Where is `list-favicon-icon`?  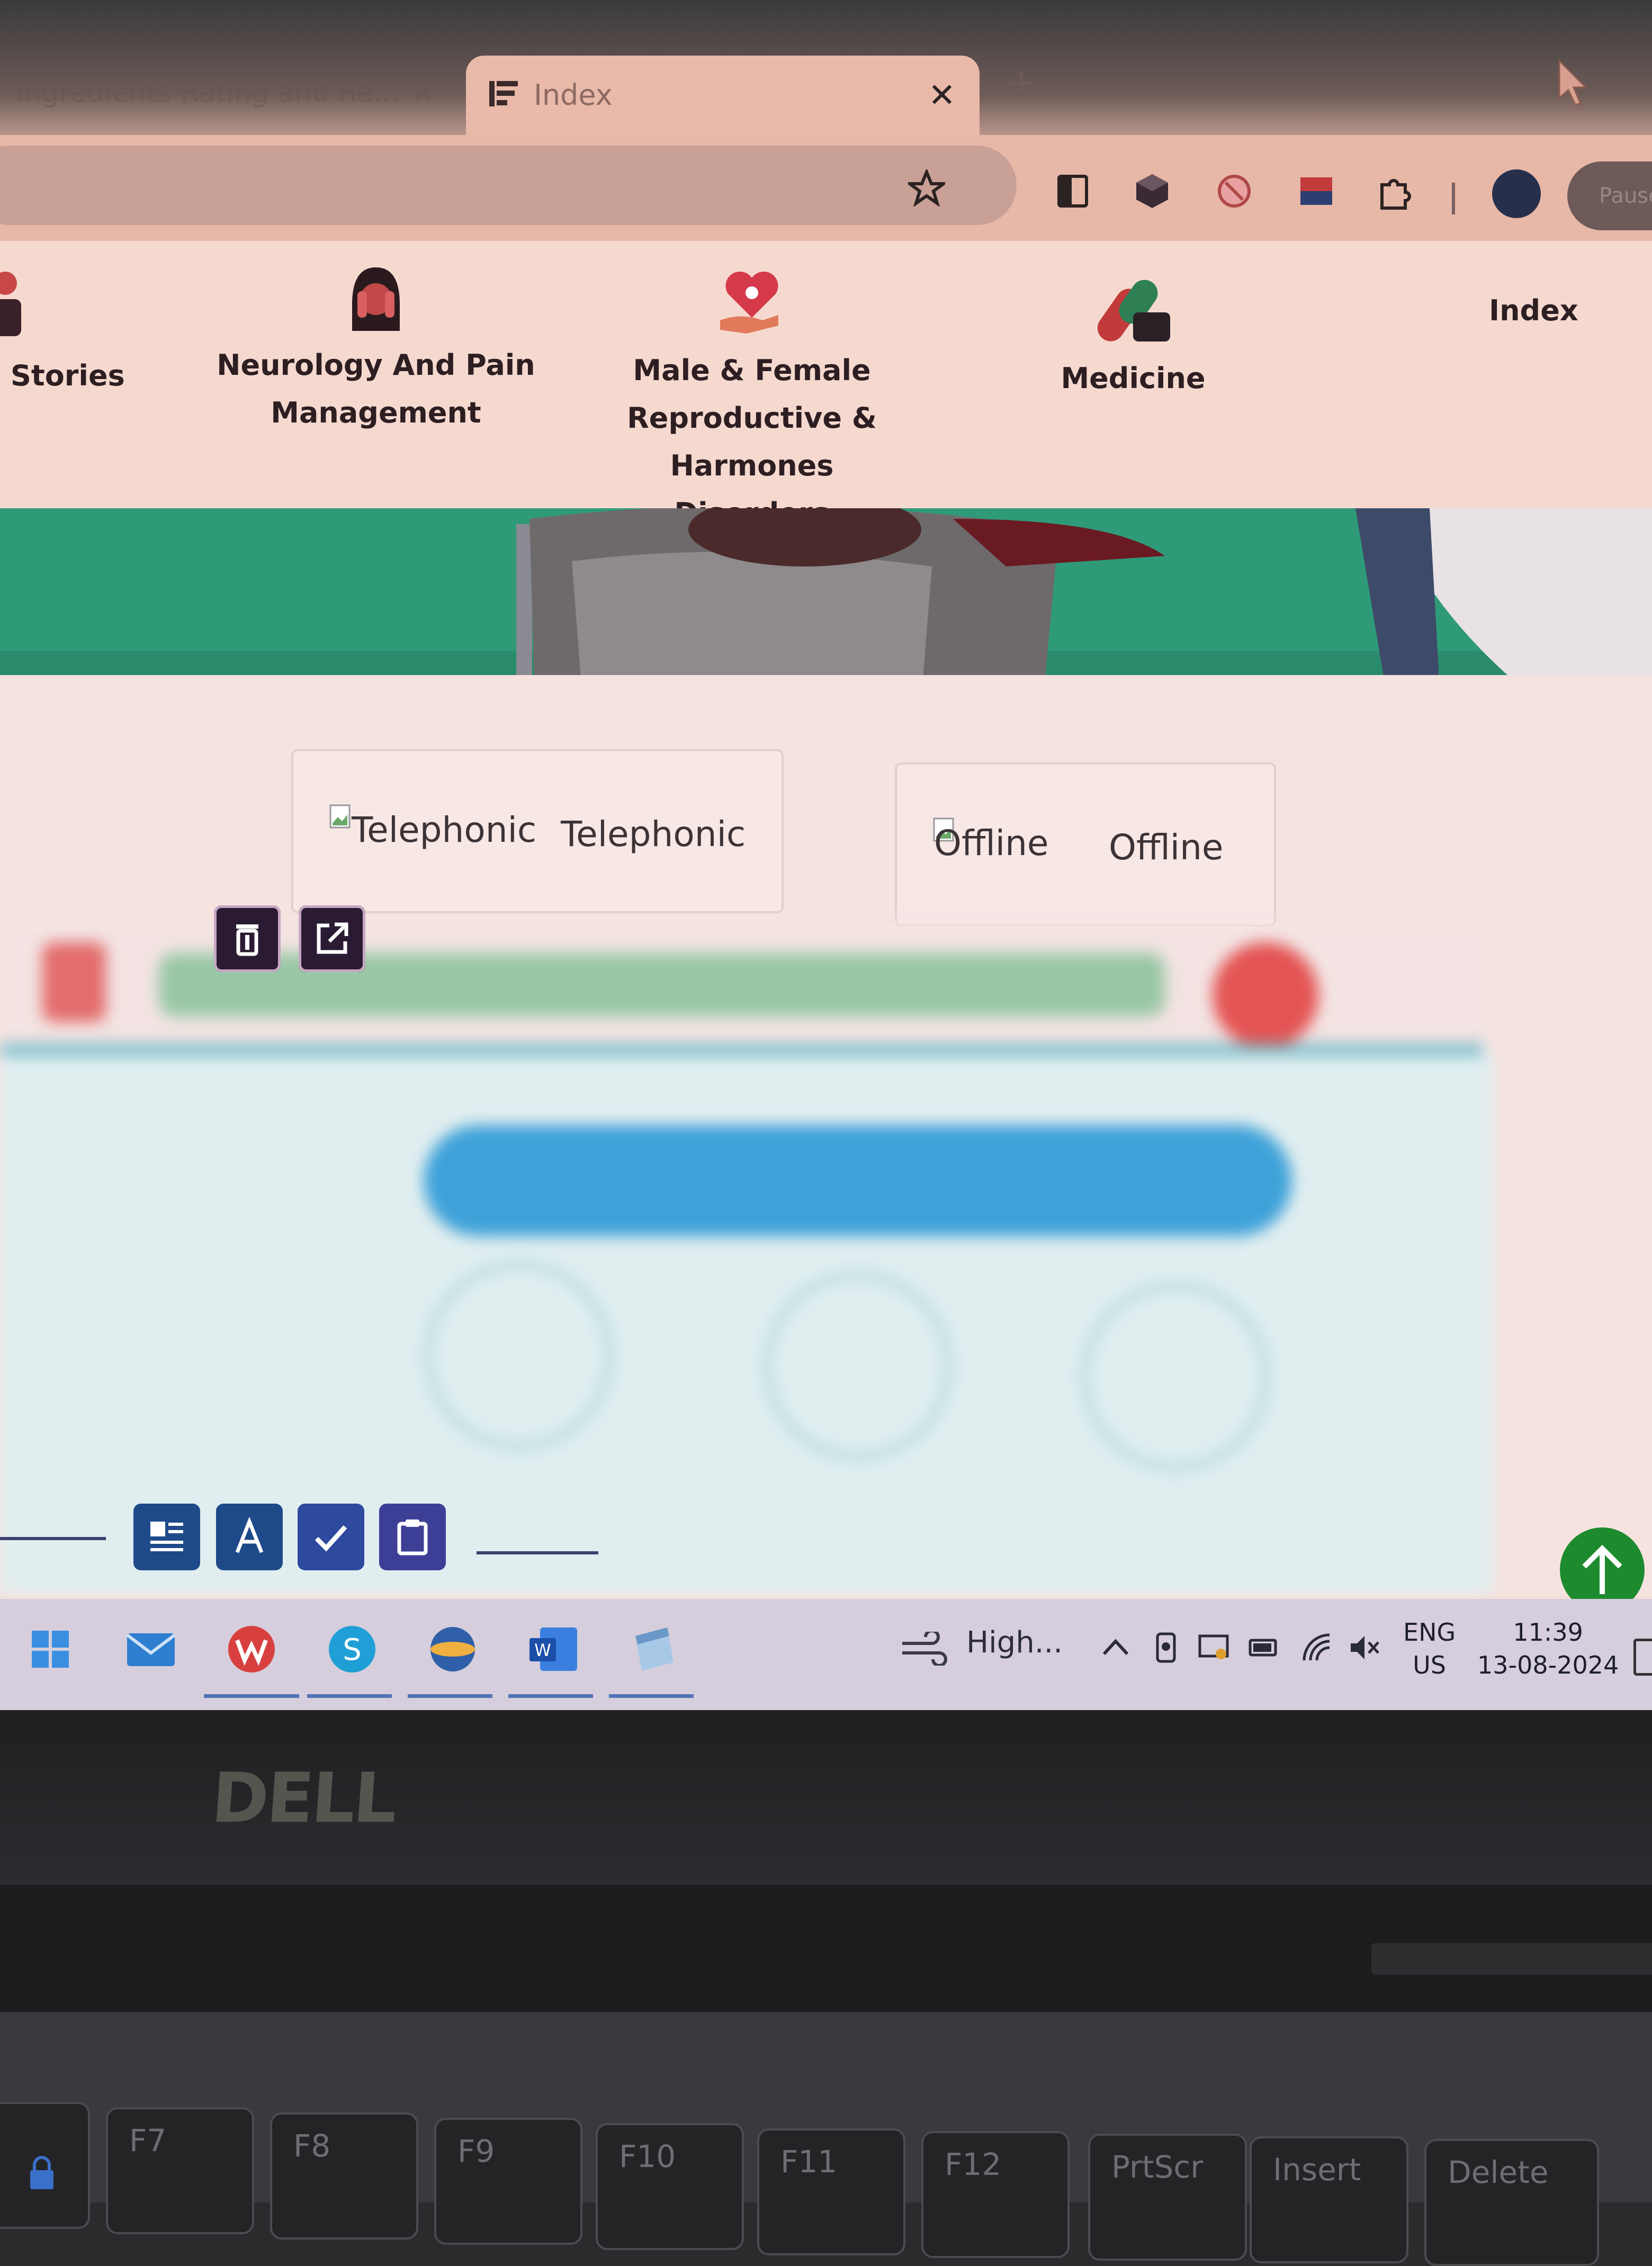 list-favicon-icon is located at coordinates (503, 94).